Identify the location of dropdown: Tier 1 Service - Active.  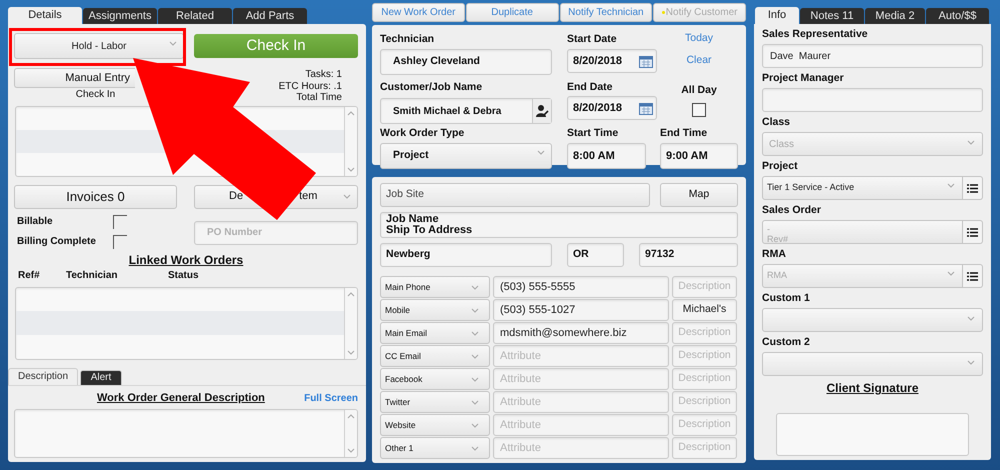
(862, 188).